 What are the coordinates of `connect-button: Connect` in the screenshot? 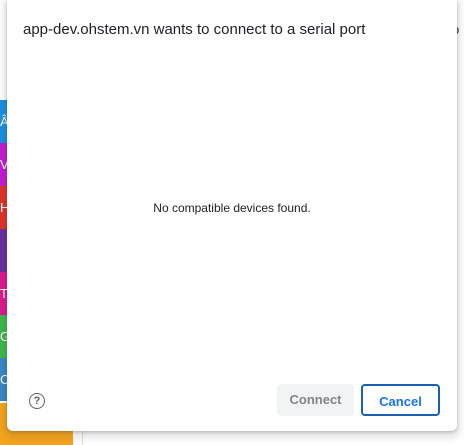 It's located at (315, 400).